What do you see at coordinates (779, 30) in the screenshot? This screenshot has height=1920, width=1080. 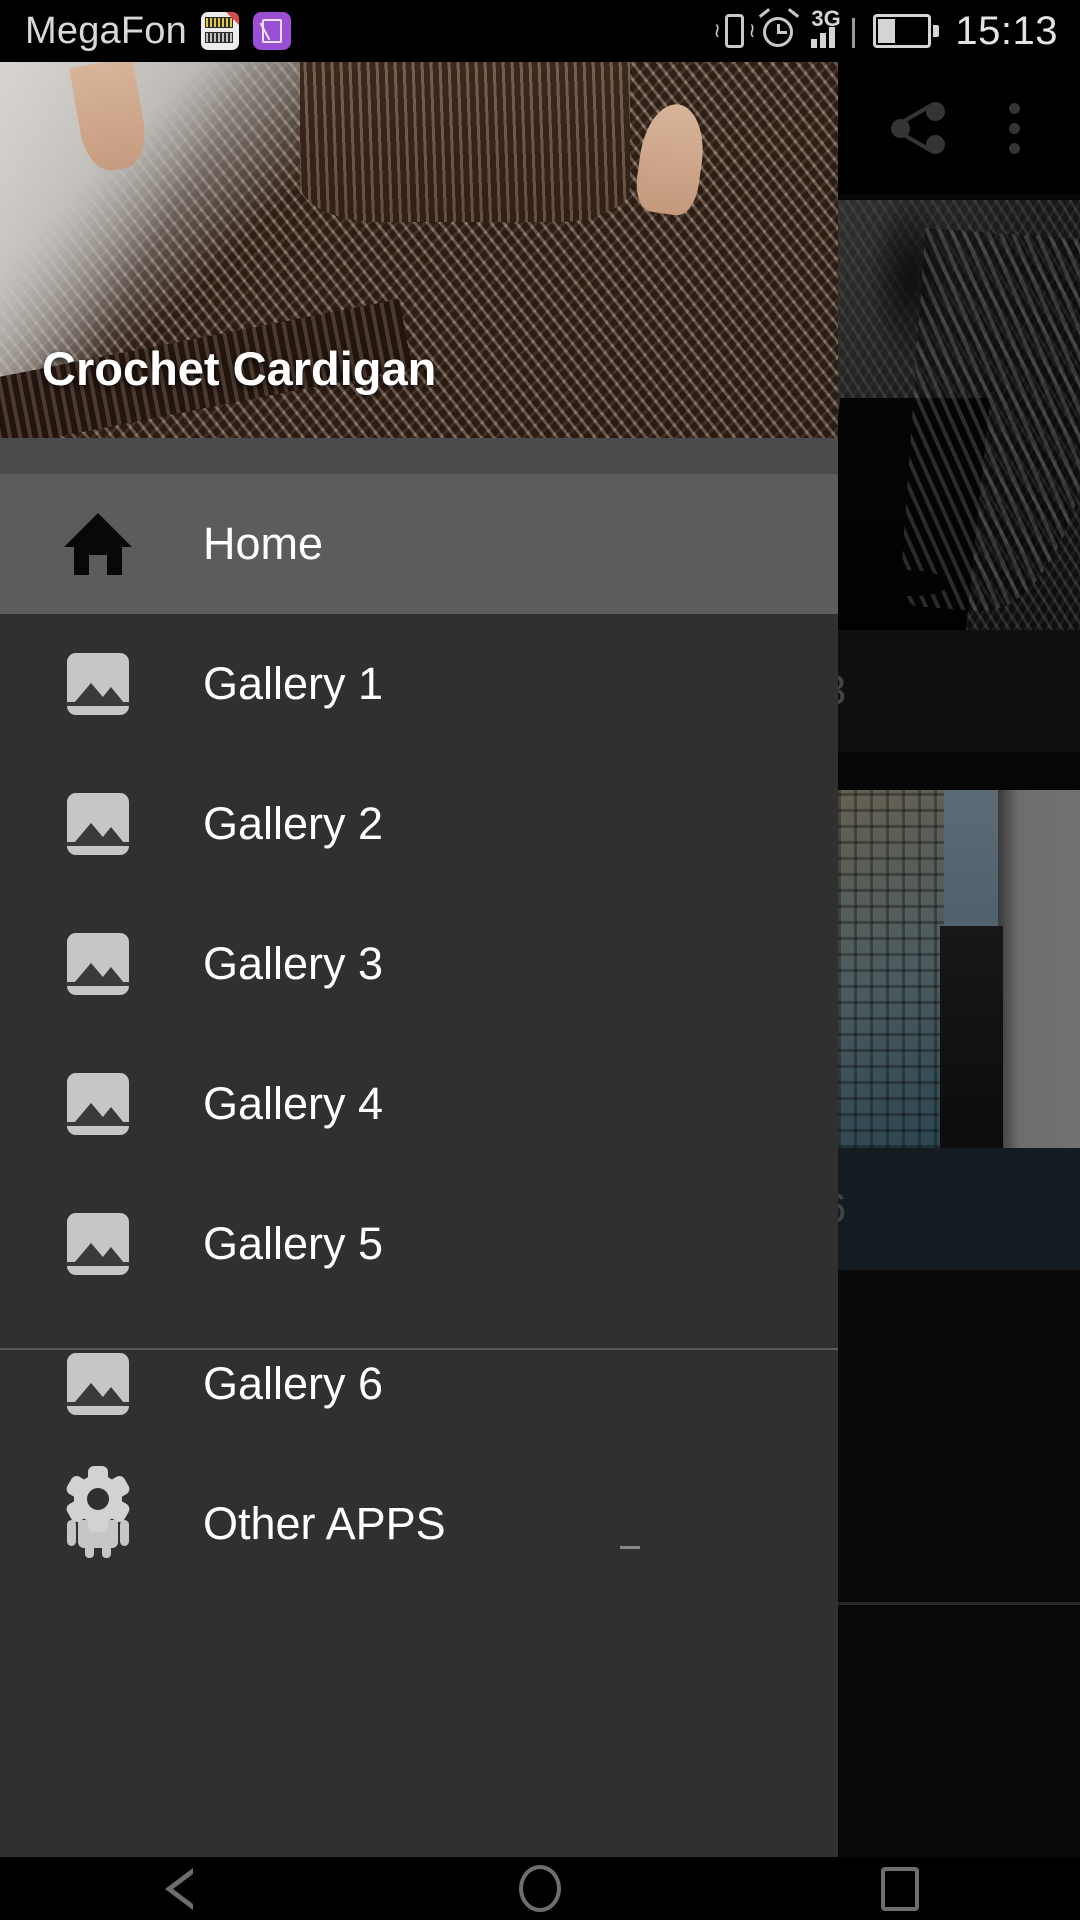 I see `alarm-icon` at bounding box center [779, 30].